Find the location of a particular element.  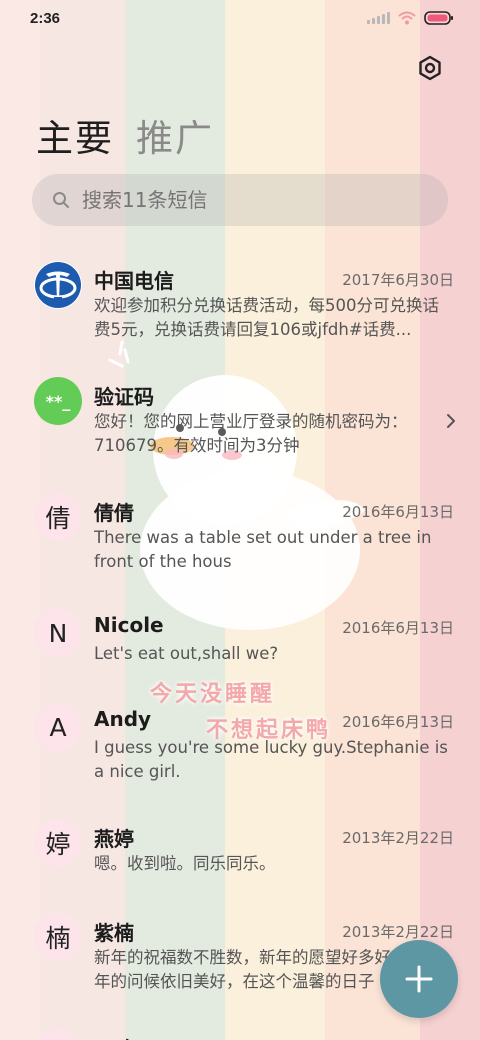

tab-bar: 主要 推广 is located at coordinates (125, 135).